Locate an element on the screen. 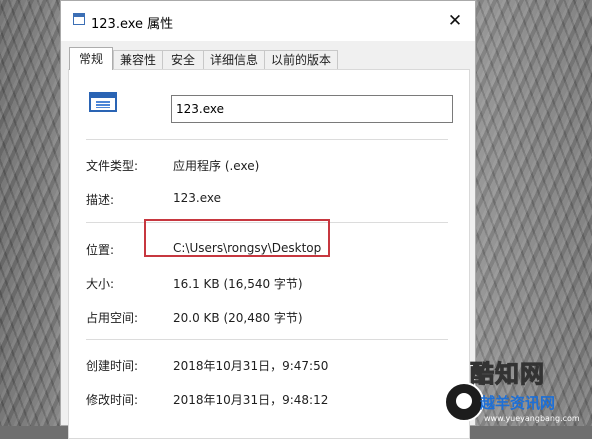  watermark-brand: 酷知网 is located at coordinates (507, 374).